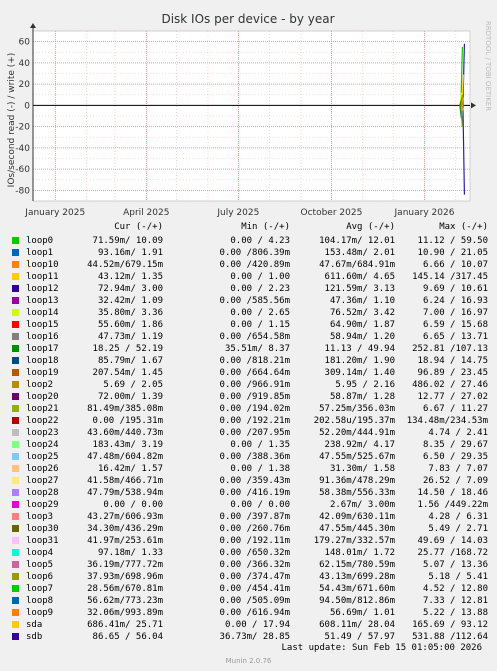 This screenshot has width=497, height=671. What do you see at coordinates (254, 385) in the screenshot?
I see `legend-min-value: 0.00 /966.91m` at bounding box center [254, 385].